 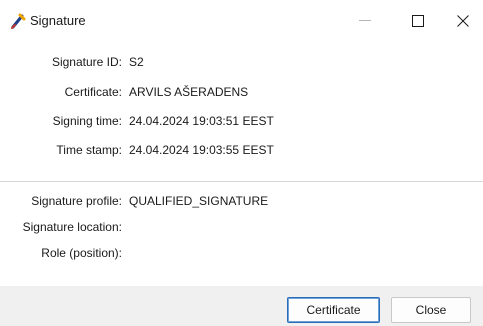 I want to click on certificate-label: Certificate:, so click(x=93, y=92).